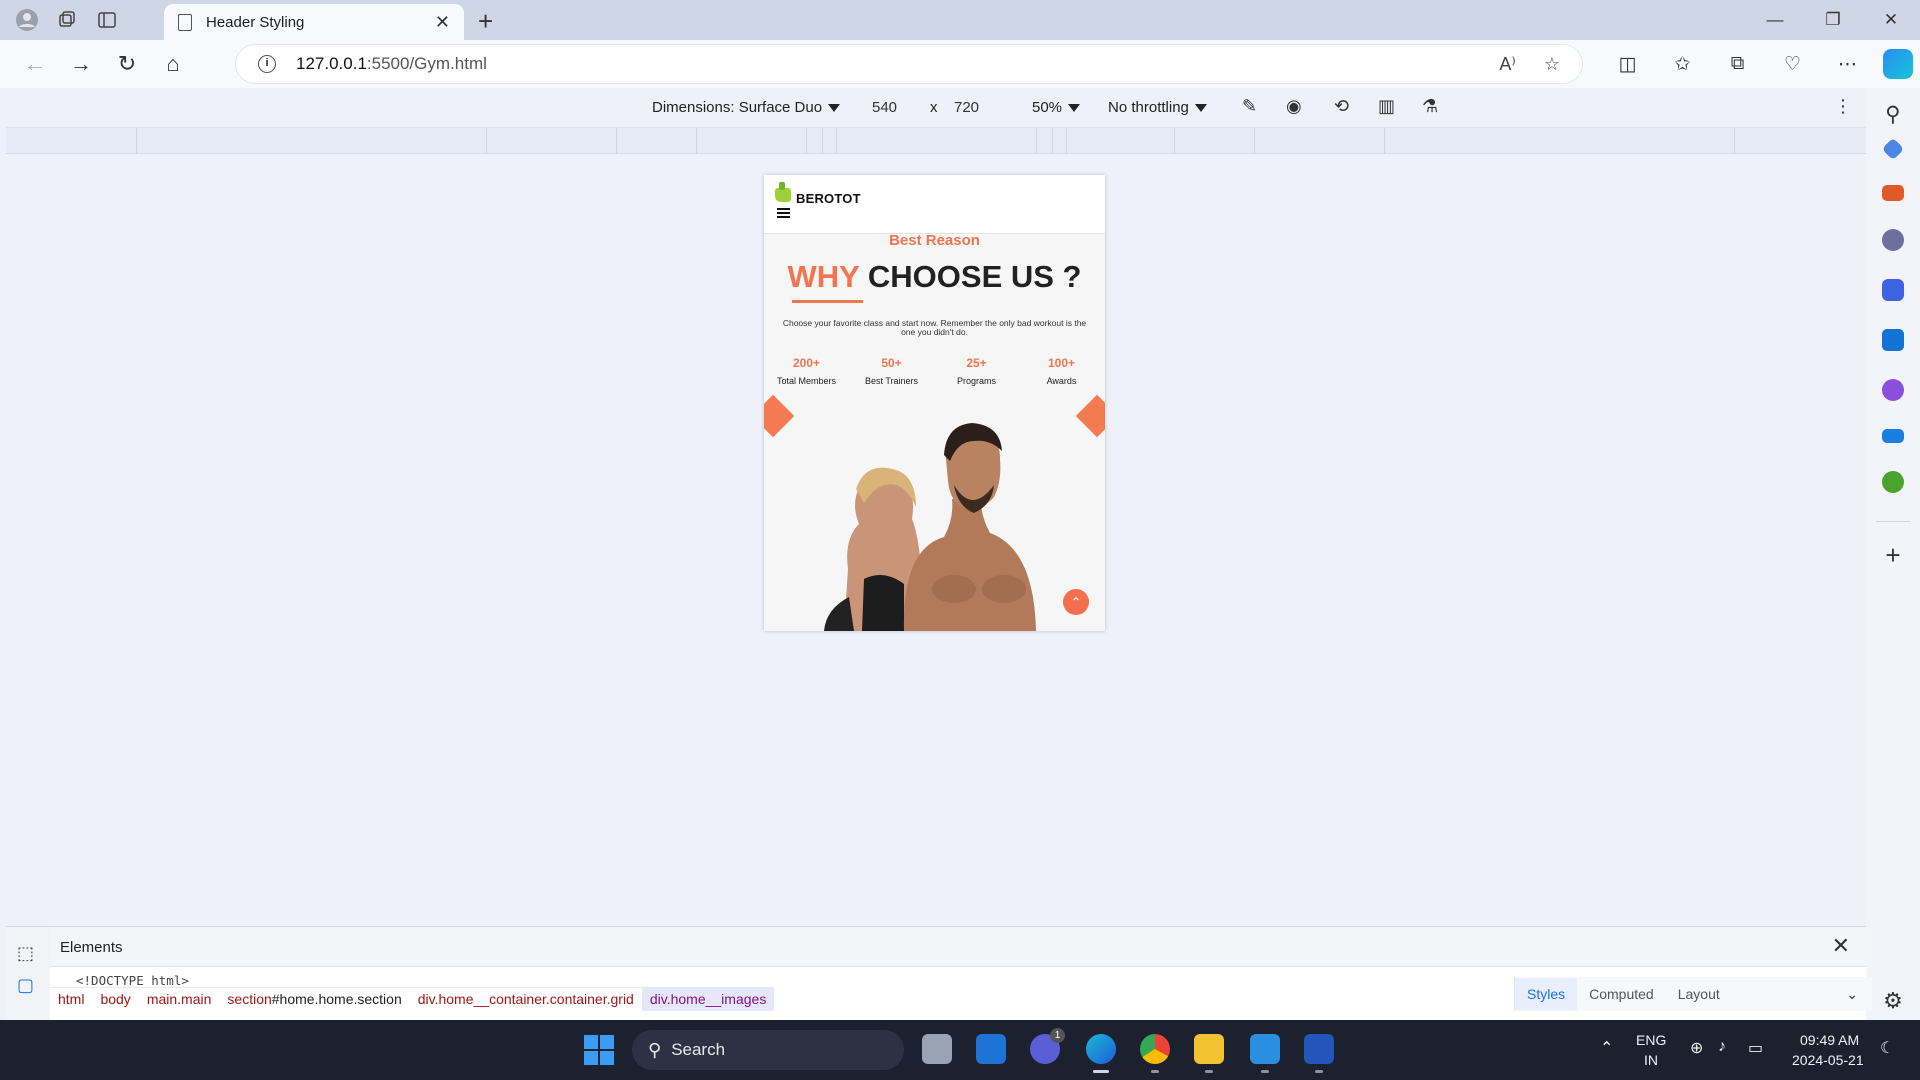  What do you see at coordinates (768, 1050) in the screenshot?
I see `taskbar-search: ⚲ Search` at bounding box center [768, 1050].